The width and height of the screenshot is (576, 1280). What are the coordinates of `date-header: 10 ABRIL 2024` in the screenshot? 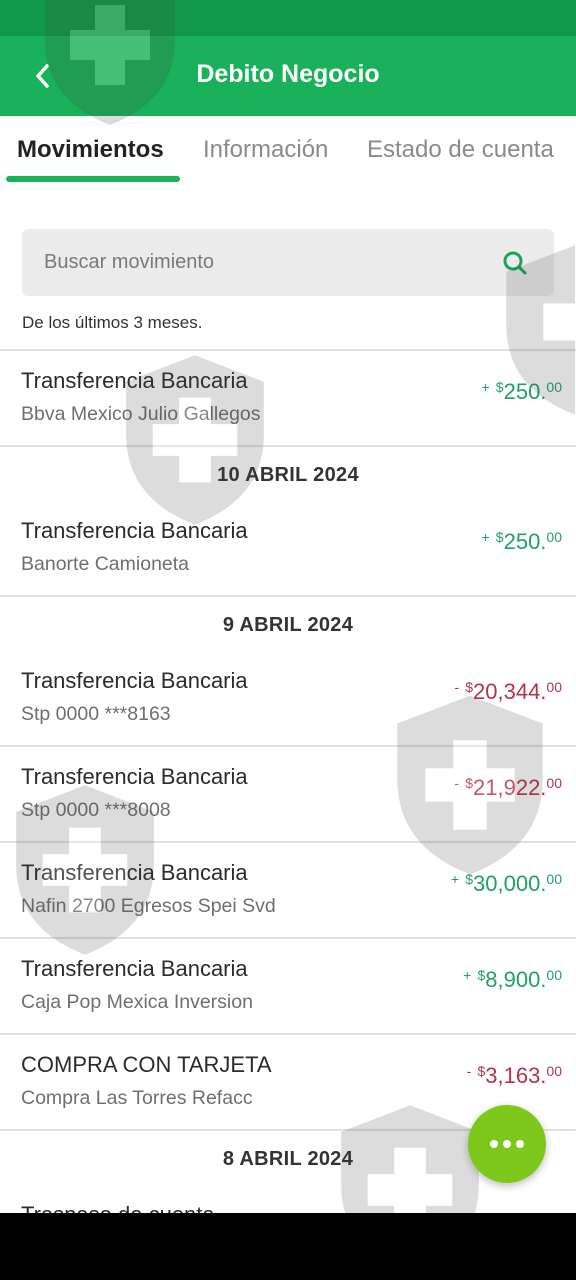 It's located at (288, 475).